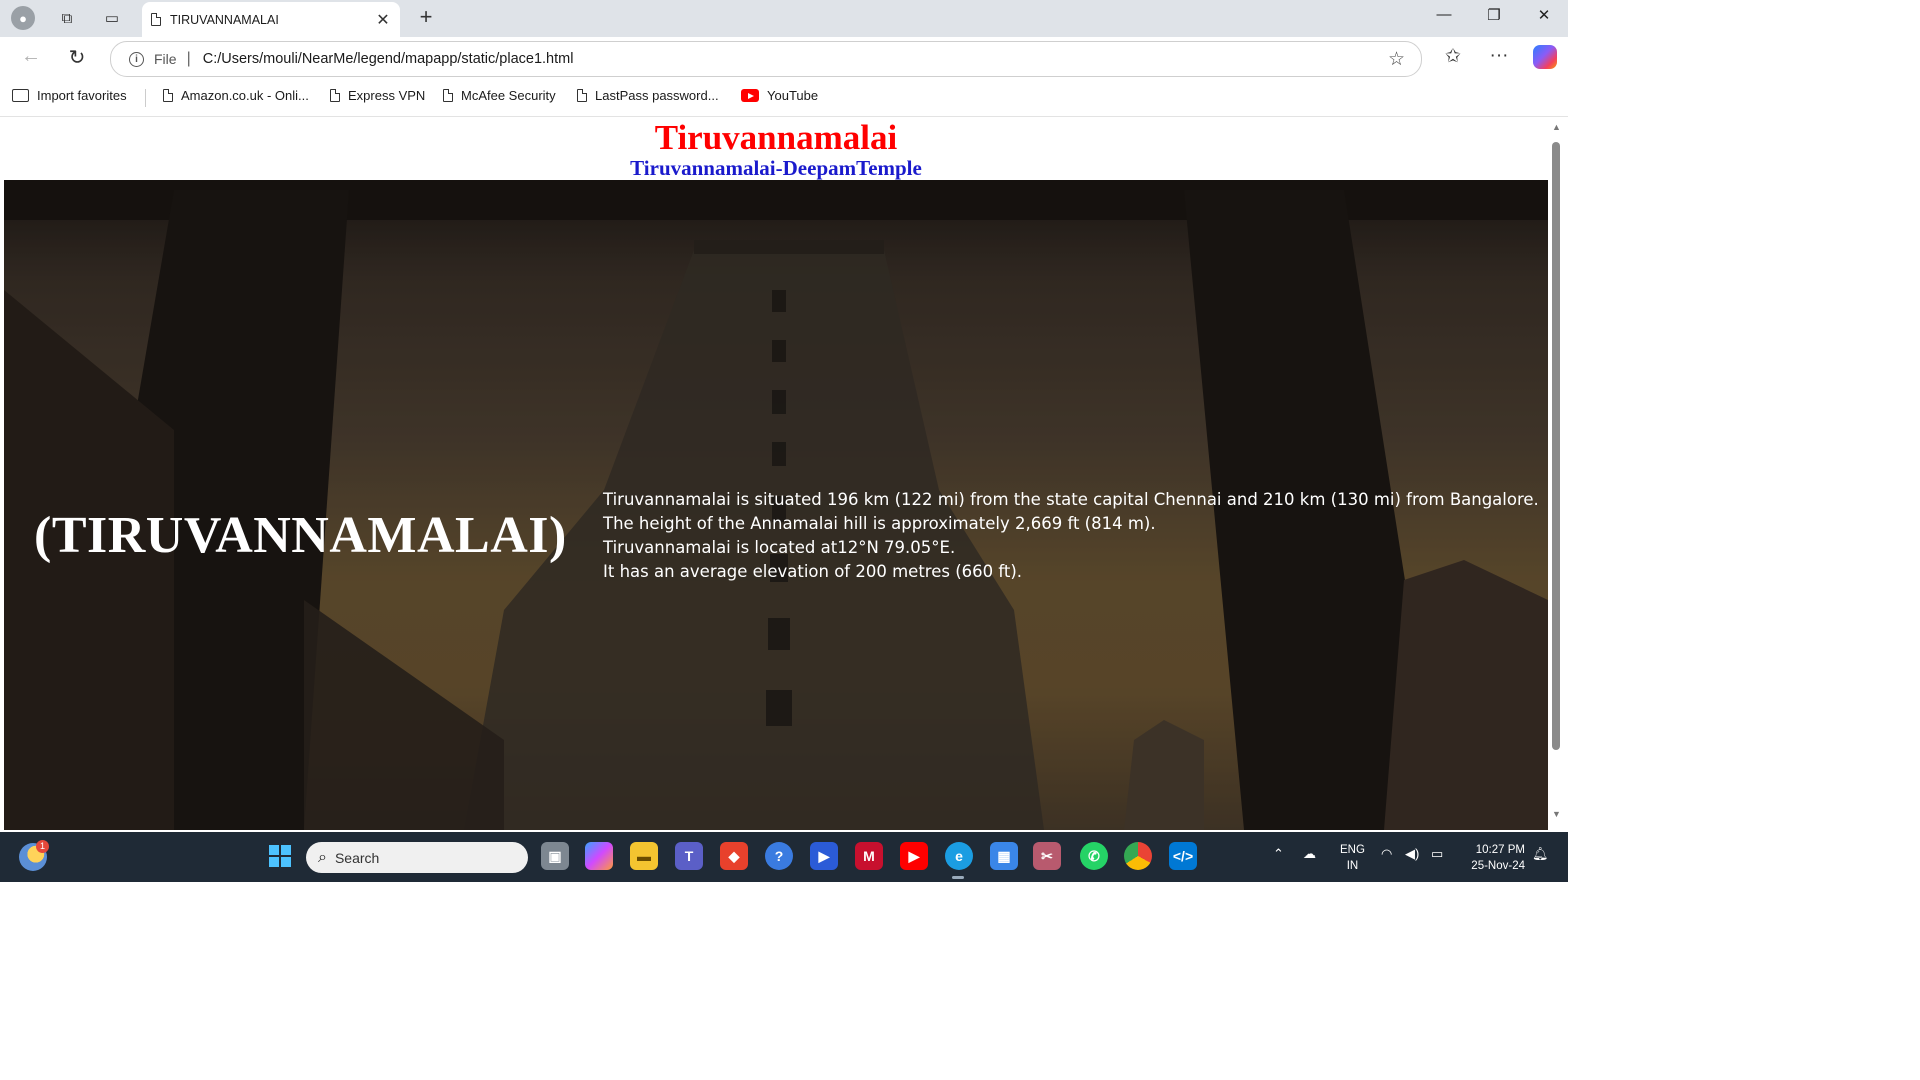  What do you see at coordinates (383, 20) in the screenshot?
I see `close-tab-icon: ✕` at bounding box center [383, 20].